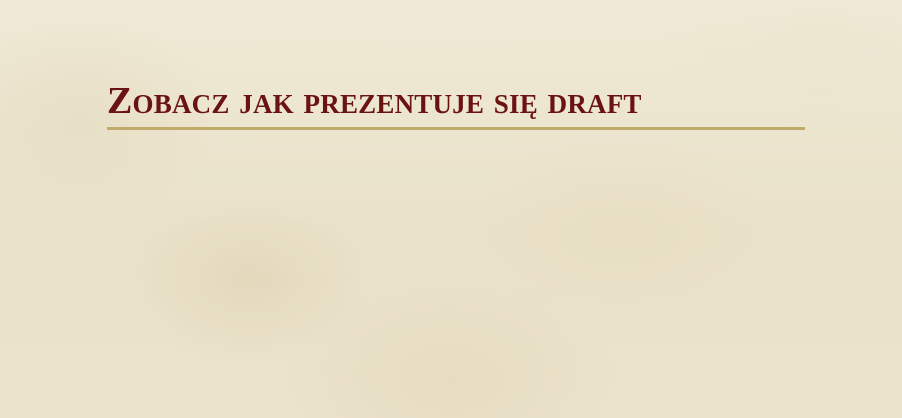 Image resolution: width=902 pixels, height=418 pixels. What do you see at coordinates (374, 101) in the screenshot?
I see `section-title: Zobacz jak prezentuje się draft` at bounding box center [374, 101].